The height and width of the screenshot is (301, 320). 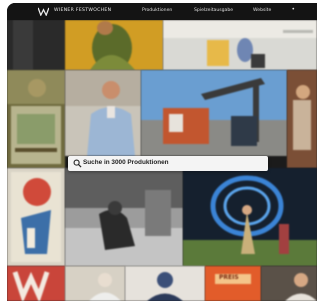 What do you see at coordinates (229, 277) in the screenshot?
I see `poster-text: PREIS` at bounding box center [229, 277].